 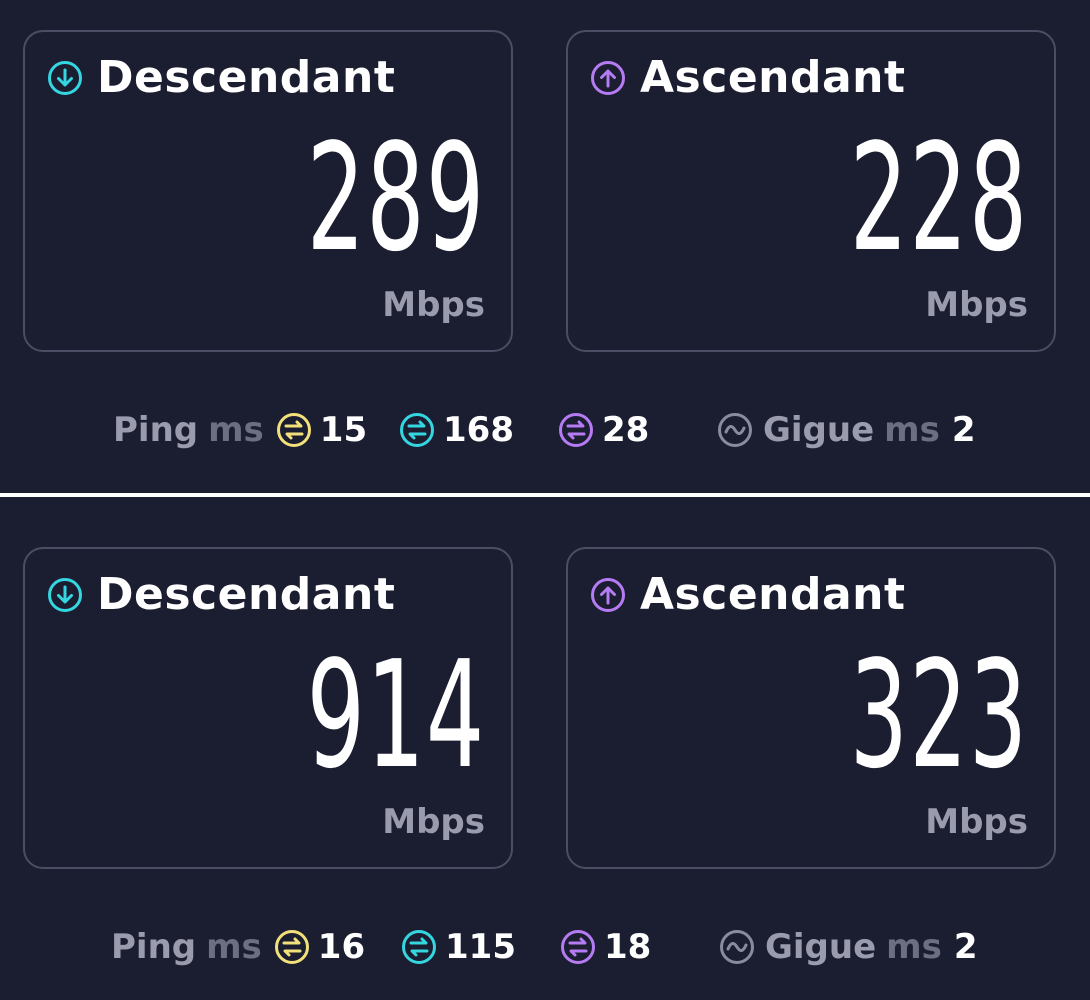 I want to click on ping-download-stat: 115, so click(x=458, y=947).